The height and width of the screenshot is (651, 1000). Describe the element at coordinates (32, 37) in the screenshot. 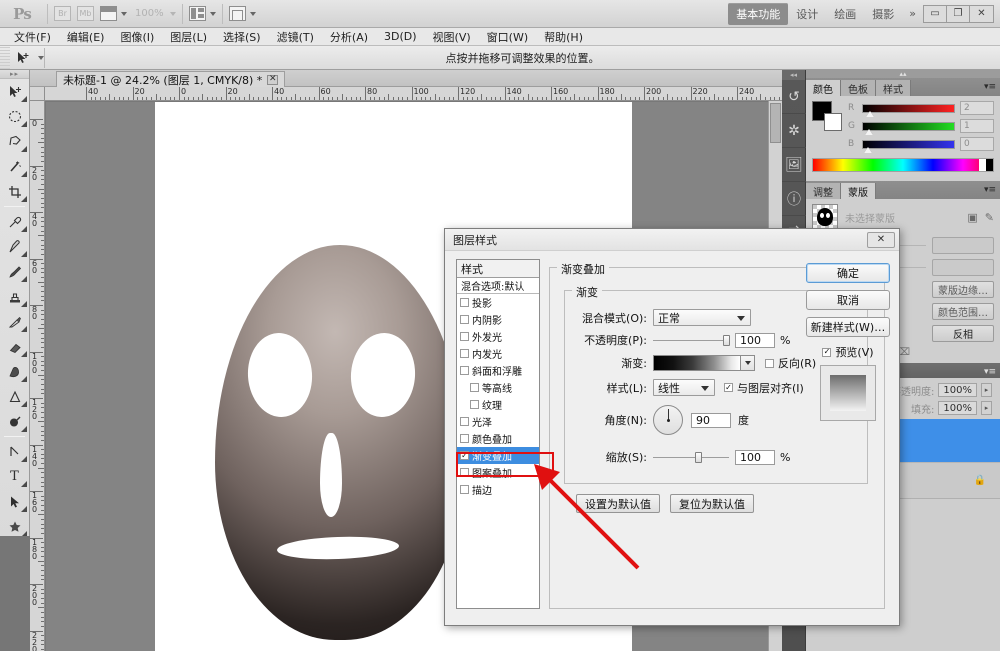

I see `menu-file: 文件(F)` at that location.